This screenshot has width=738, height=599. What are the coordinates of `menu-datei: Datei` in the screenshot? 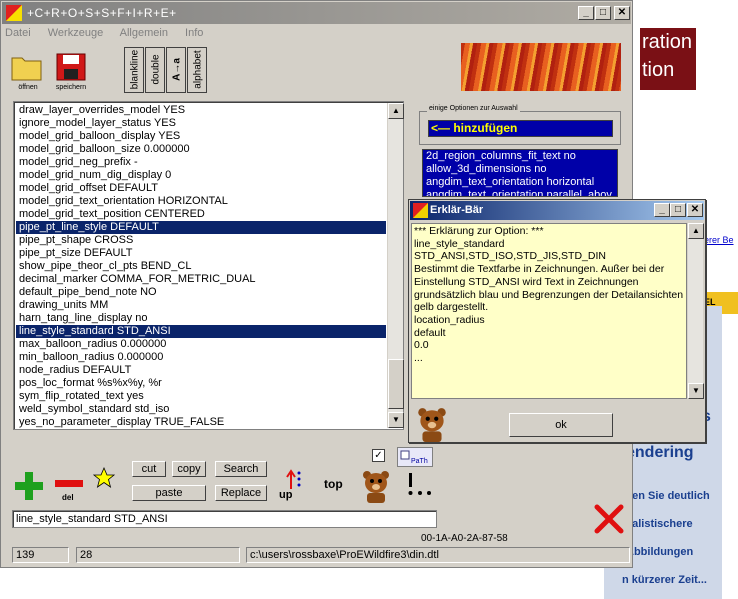 It's located at (18, 33).